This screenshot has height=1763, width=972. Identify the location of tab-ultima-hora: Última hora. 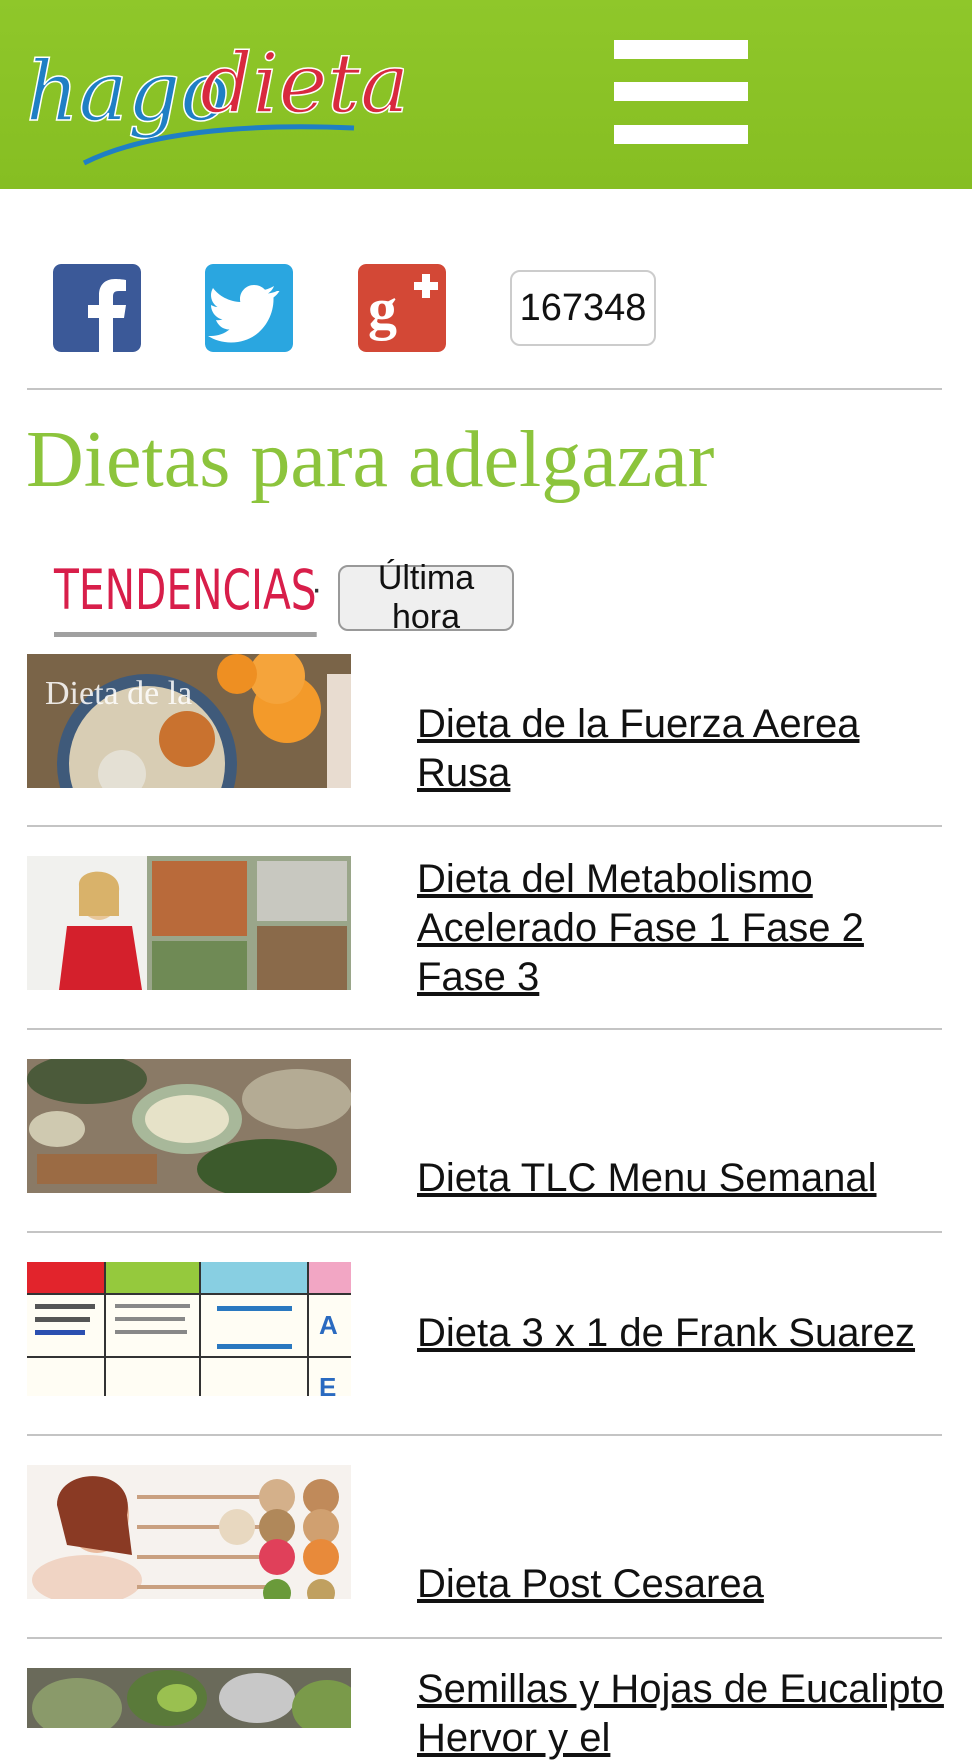
(426, 597).